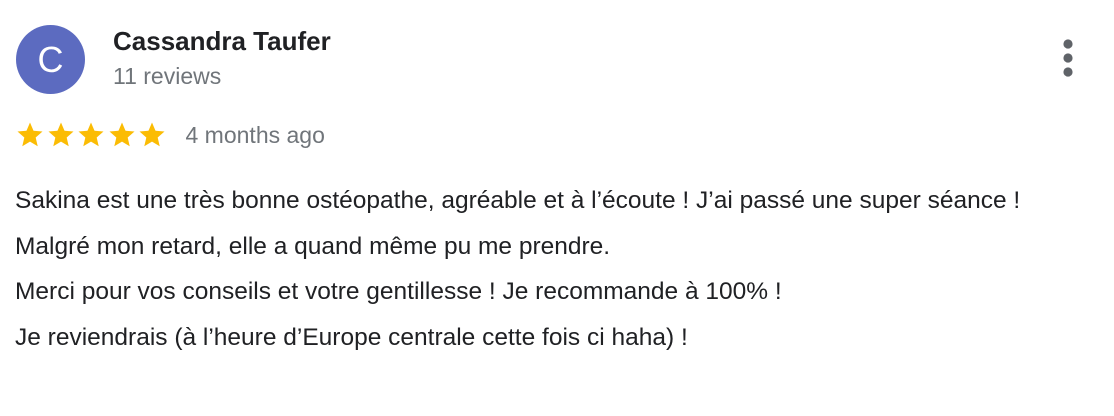 The image size is (1114, 416). I want to click on avatar-initial: C, so click(50, 59).